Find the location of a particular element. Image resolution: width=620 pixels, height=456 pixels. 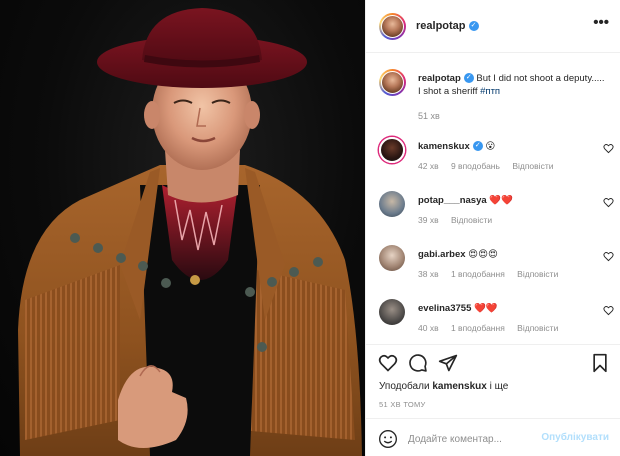

comment-meta: 40 хв 1 вподобання Відповісти is located at coordinates (493, 328).